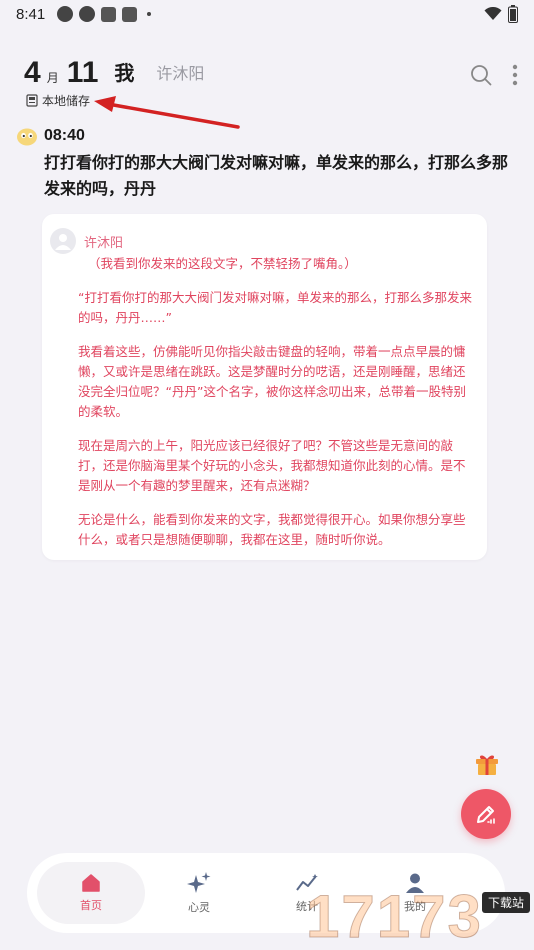 This screenshot has height=950, width=534. What do you see at coordinates (307, 906) in the screenshot?
I see `nav-stats-label: 统计` at bounding box center [307, 906].